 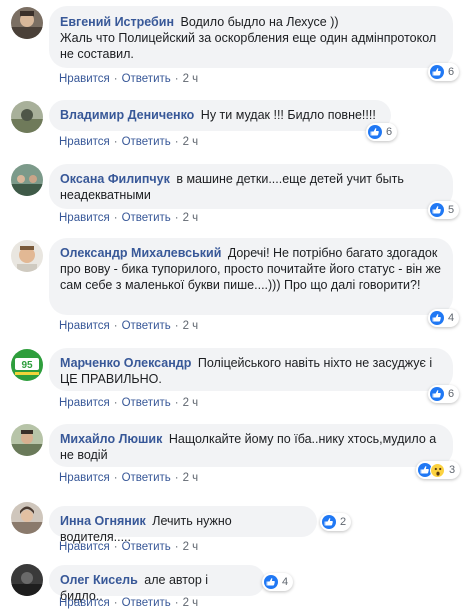 I want to click on comment-author: Инна Огняник, so click(x=103, y=521).